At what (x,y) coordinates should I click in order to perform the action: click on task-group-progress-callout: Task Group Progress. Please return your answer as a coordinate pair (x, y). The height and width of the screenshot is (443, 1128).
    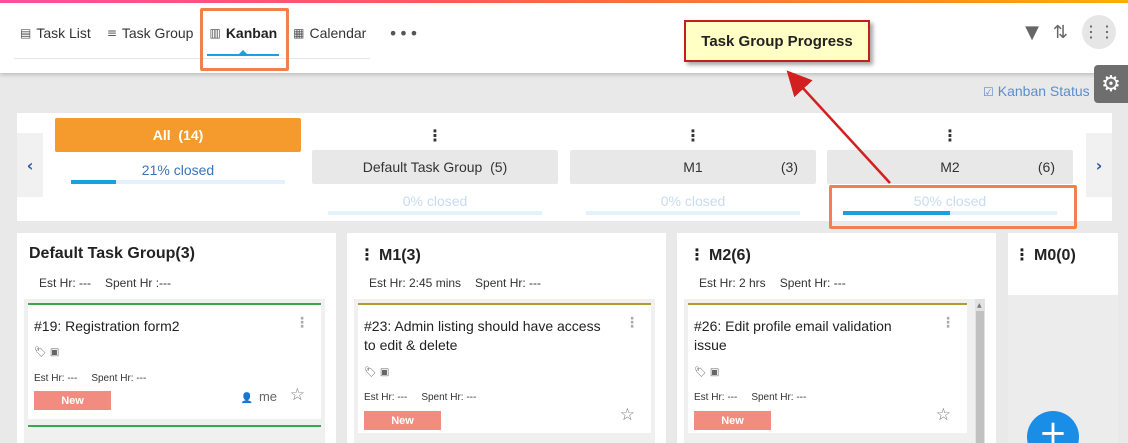
    Looking at the image, I should click on (777, 41).